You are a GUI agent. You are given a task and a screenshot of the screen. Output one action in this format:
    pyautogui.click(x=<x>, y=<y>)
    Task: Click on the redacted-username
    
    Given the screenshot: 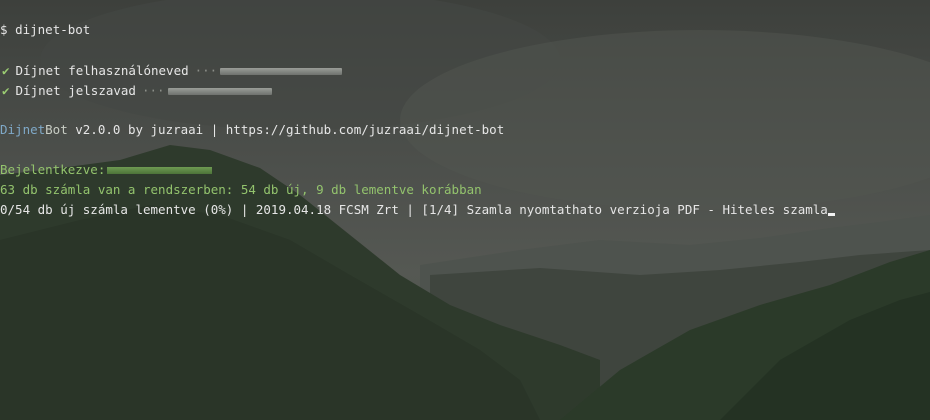 What is the action you would take?
    pyautogui.click(x=281, y=71)
    